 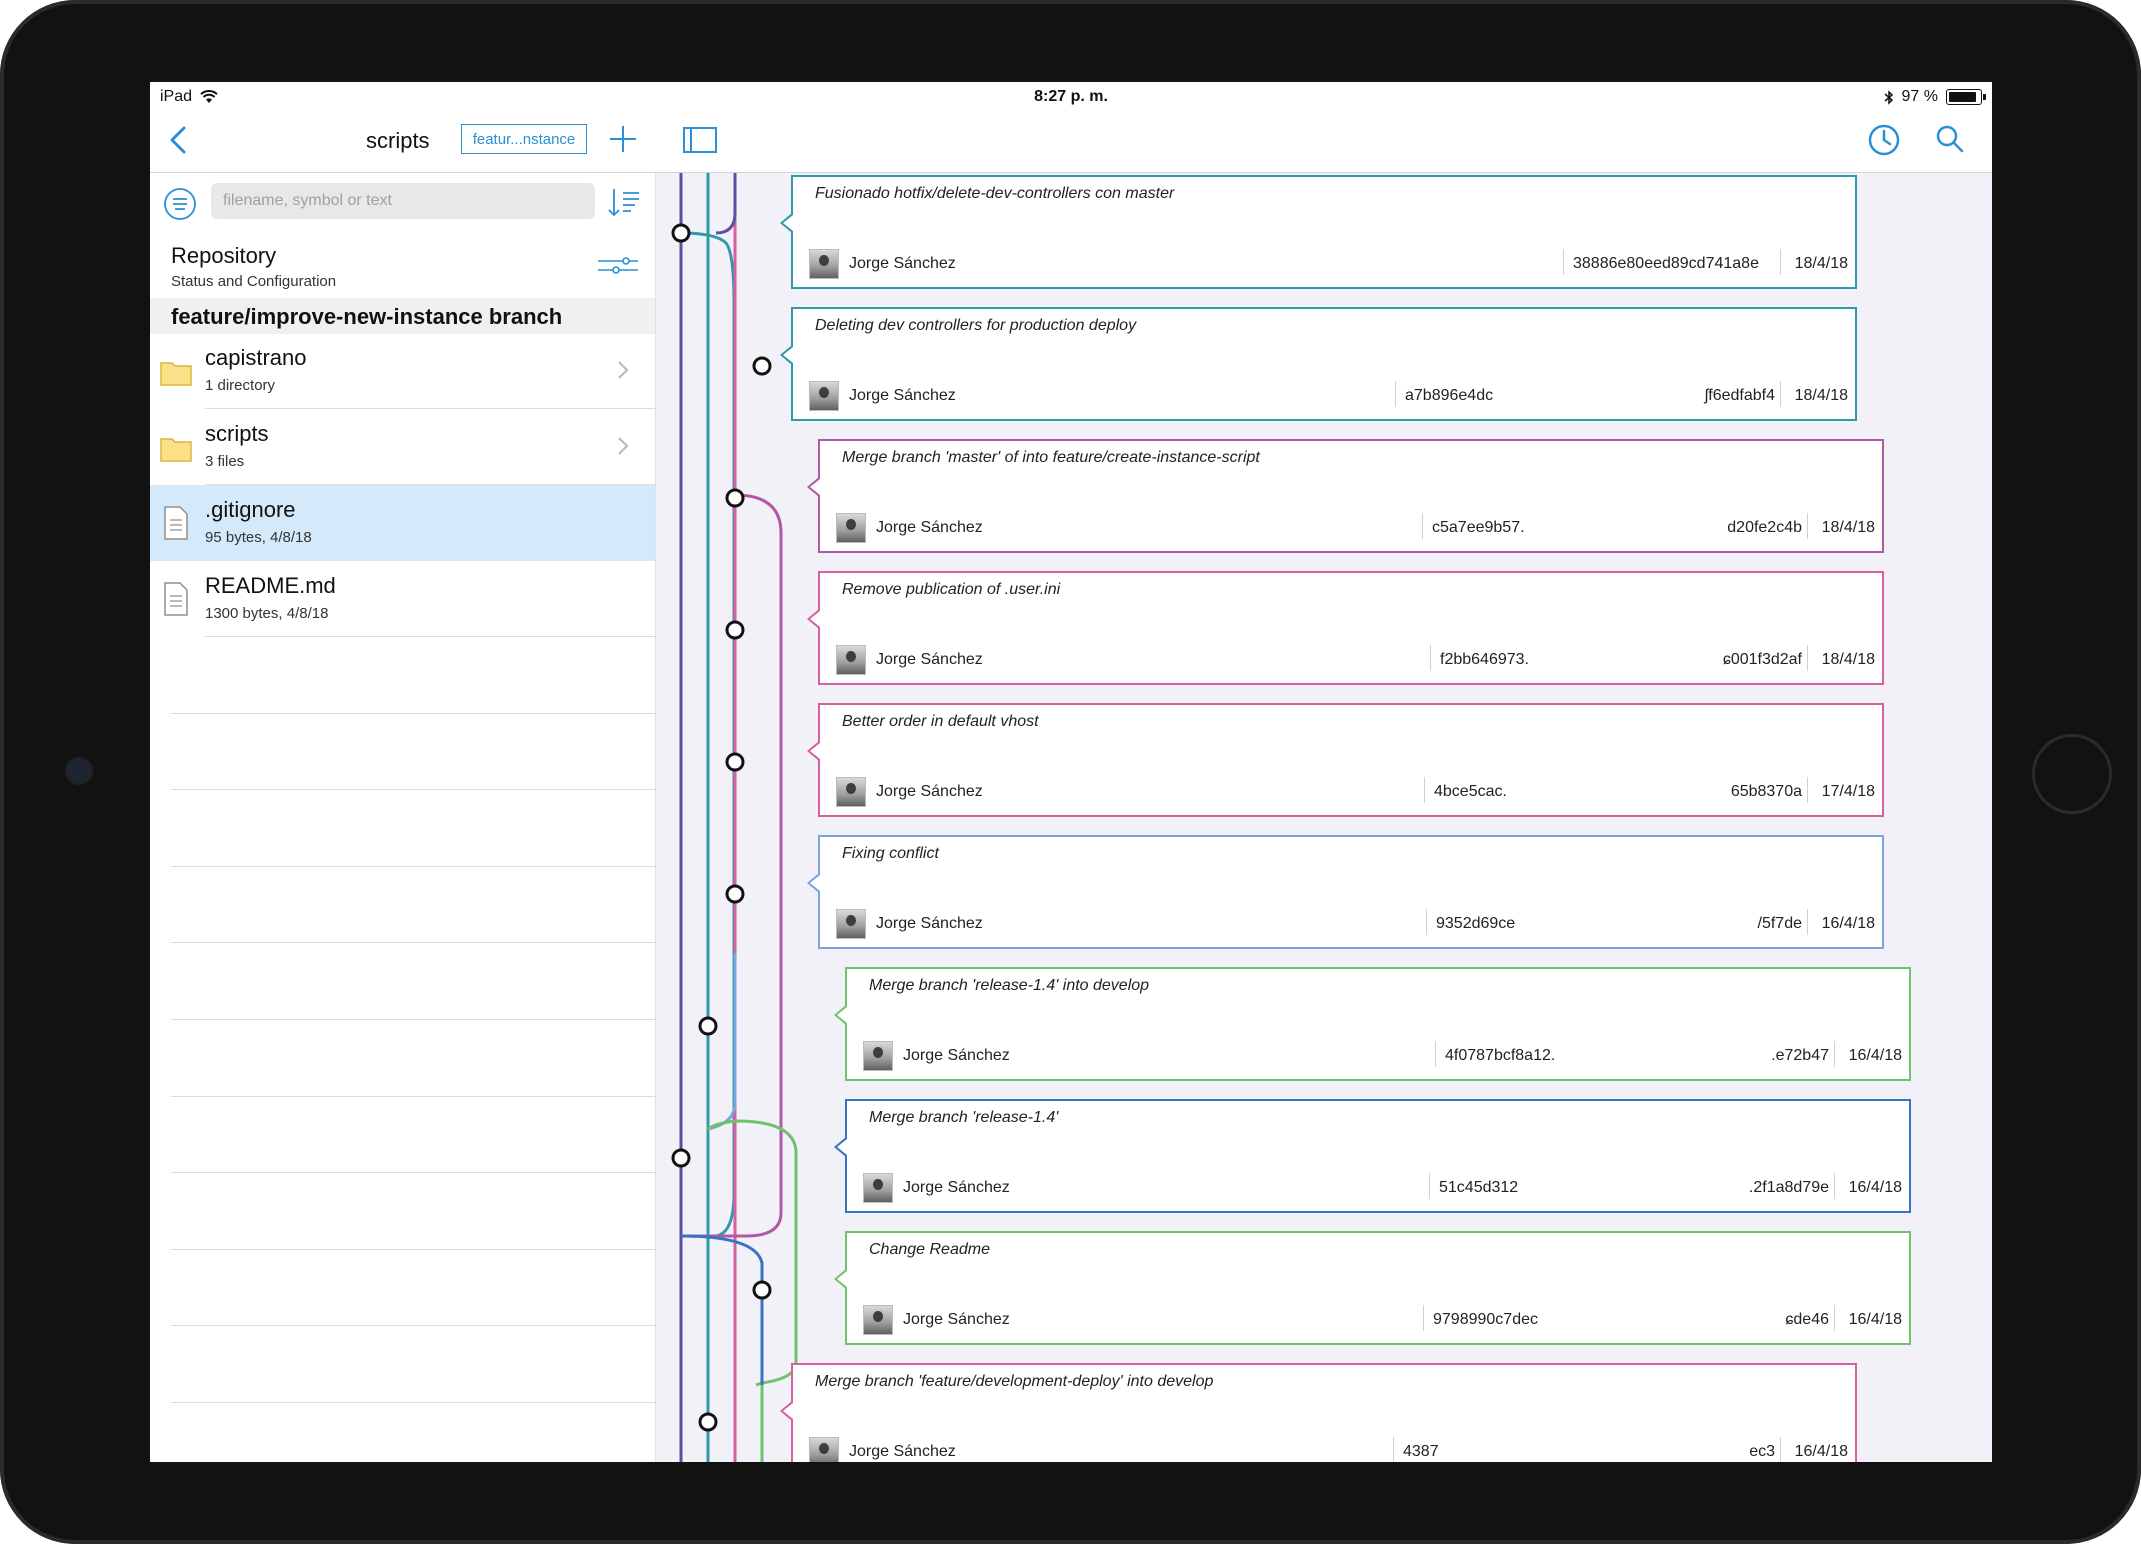 What do you see at coordinates (624, 203) in the screenshot?
I see `sort-icon` at bounding box center [624, 203].